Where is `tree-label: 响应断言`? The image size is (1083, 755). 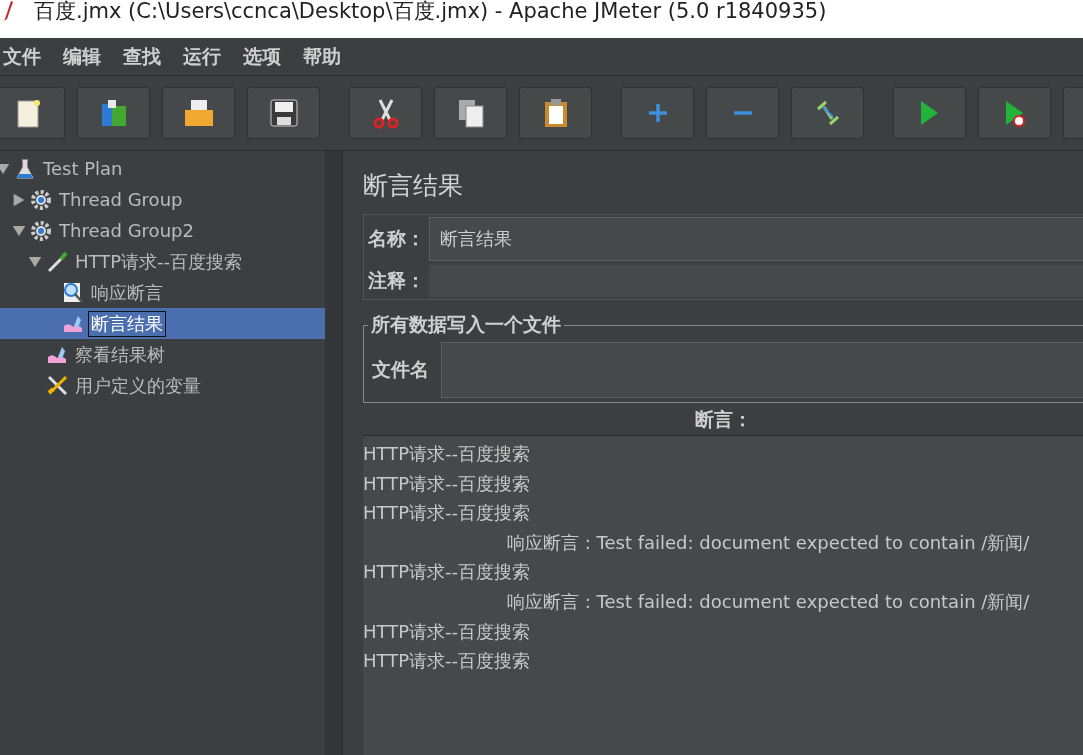 tree-label: 响应断言 is located at coordinates (127, 292).